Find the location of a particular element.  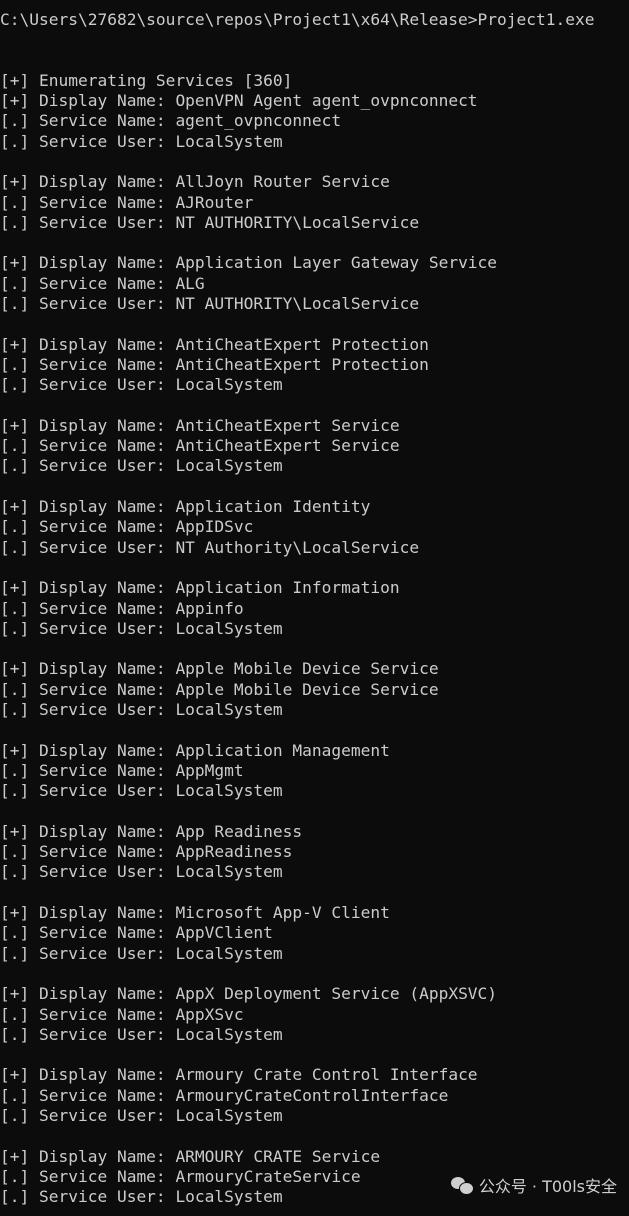

line-value: NT Authority\LocalService is located at coordinates (297, 547).